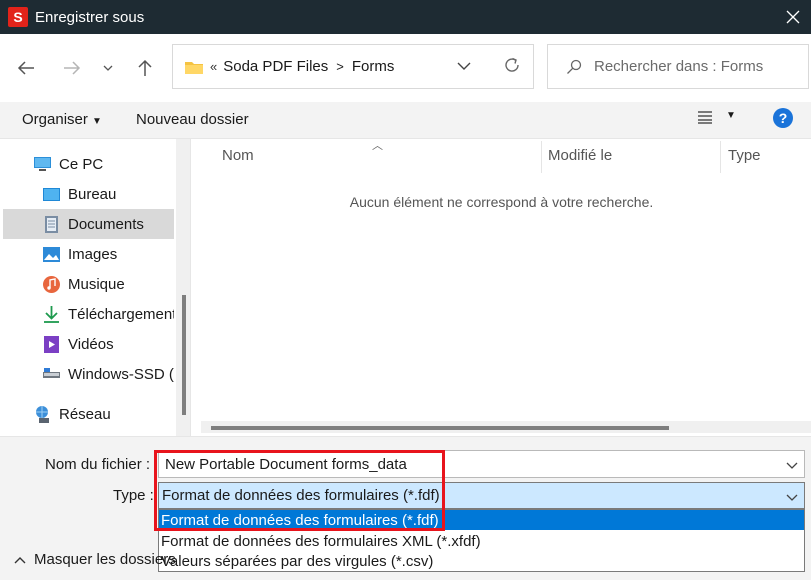 This screenshot has width=811, height=580. Describe the element at coordinates (192, 119) in the screenshot. I see `new-folder-button: Nouveau dossier` at that location.